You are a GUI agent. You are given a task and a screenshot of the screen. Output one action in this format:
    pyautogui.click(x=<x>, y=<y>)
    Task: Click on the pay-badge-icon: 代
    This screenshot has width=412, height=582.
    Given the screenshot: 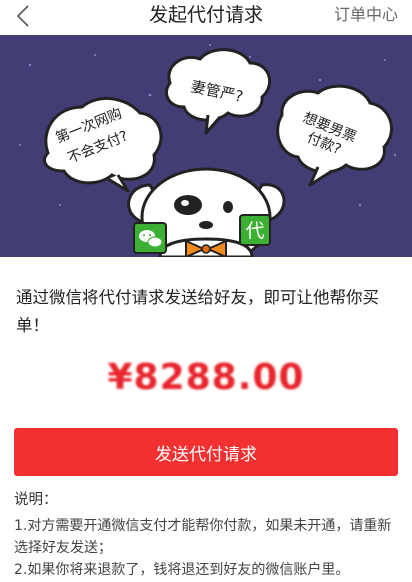 What is the action you would take?
    pyautogui.click(x=255, y=230)
    